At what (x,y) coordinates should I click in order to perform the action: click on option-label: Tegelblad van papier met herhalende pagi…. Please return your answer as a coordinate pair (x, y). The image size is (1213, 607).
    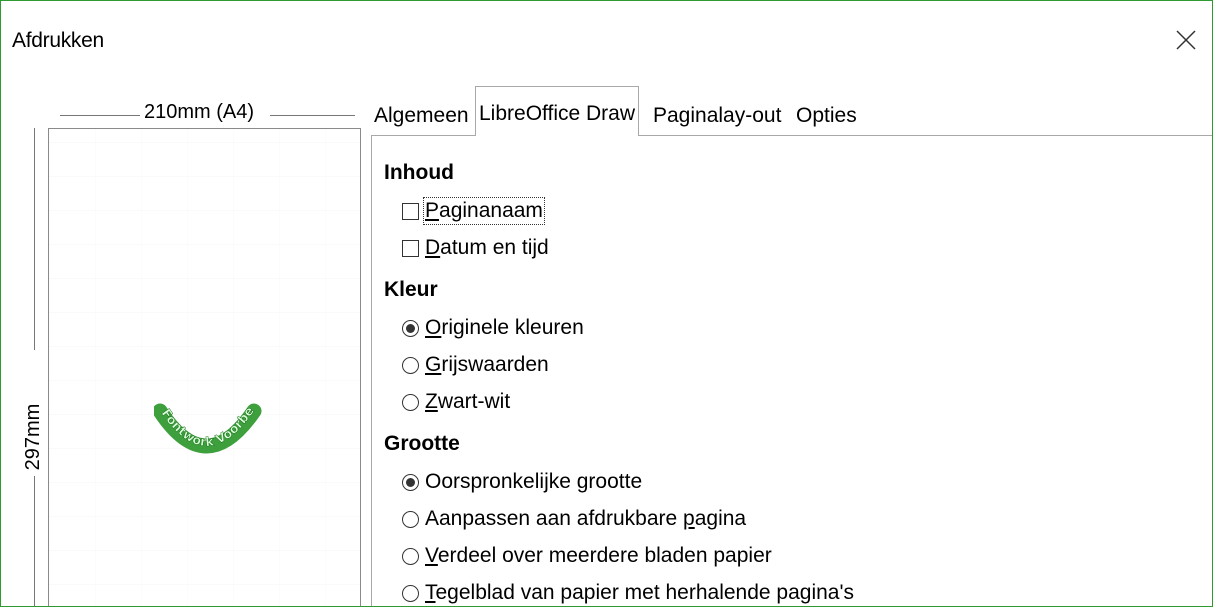
    Looking at the image, I should click on (639, 592).